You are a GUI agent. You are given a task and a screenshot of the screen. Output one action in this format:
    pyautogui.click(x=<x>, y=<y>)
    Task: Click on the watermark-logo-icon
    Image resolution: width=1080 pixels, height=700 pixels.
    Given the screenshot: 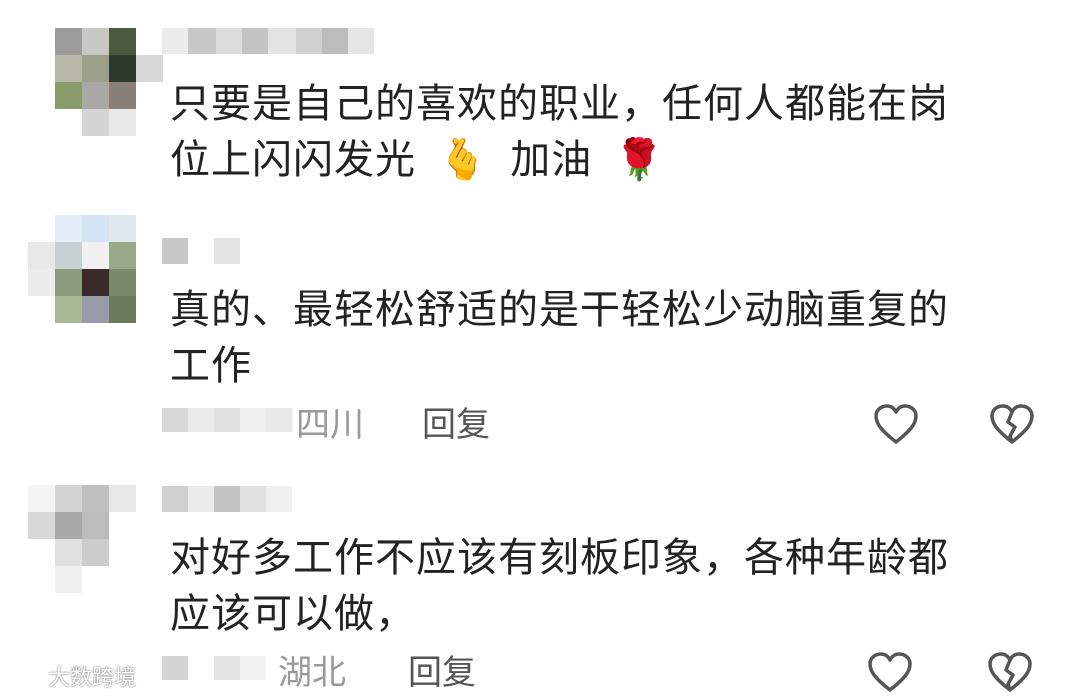 What is the action you would take?
    pyautogui.click(x=26, y=675)
    